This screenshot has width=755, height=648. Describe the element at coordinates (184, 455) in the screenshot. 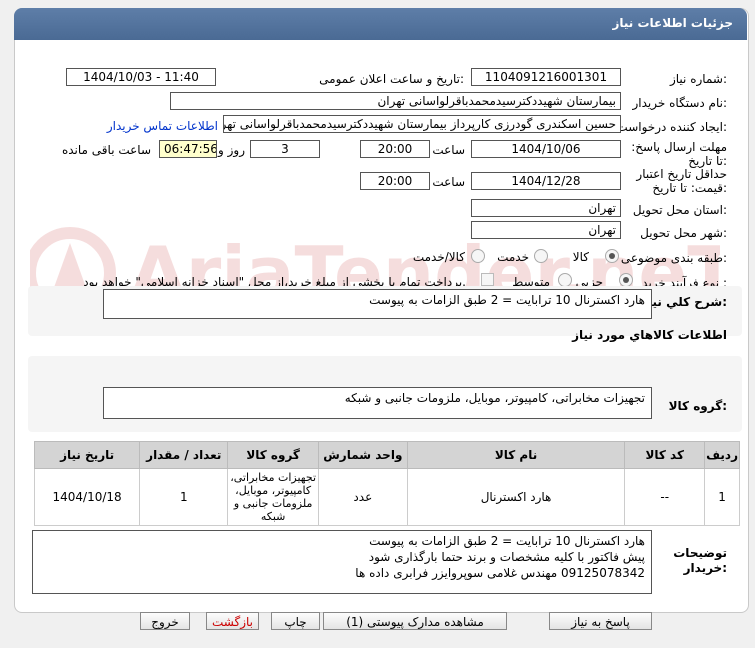

I see `col-qty: تعداد / مقدار` at that location.